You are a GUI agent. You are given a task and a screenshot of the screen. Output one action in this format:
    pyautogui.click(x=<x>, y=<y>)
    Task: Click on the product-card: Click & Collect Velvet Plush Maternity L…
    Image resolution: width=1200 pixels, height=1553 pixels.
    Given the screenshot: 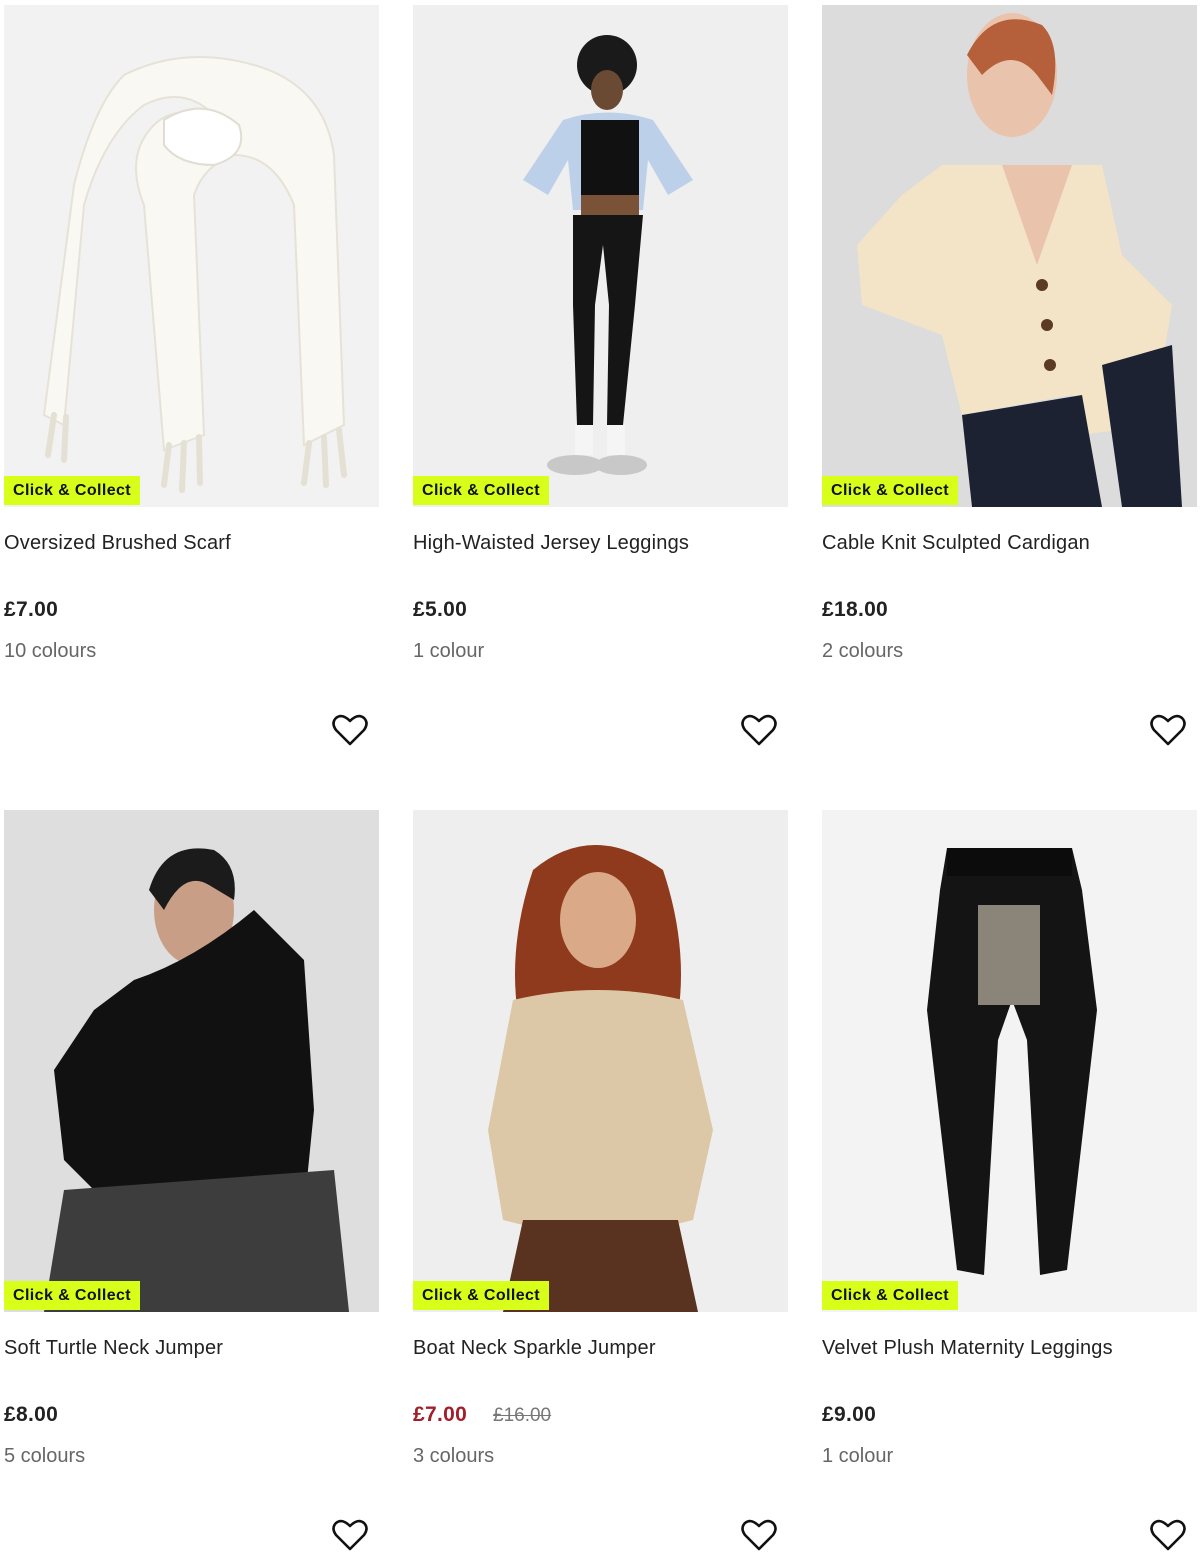 What is the action you would take?
    pyautogui.click(x=1009, y=1180)
    